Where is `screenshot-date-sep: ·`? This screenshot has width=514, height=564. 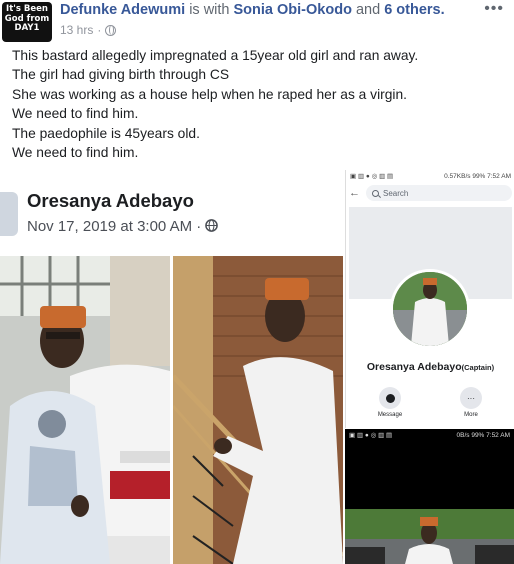 screenshot-date-sep: · is located at coordinates (199, 226).